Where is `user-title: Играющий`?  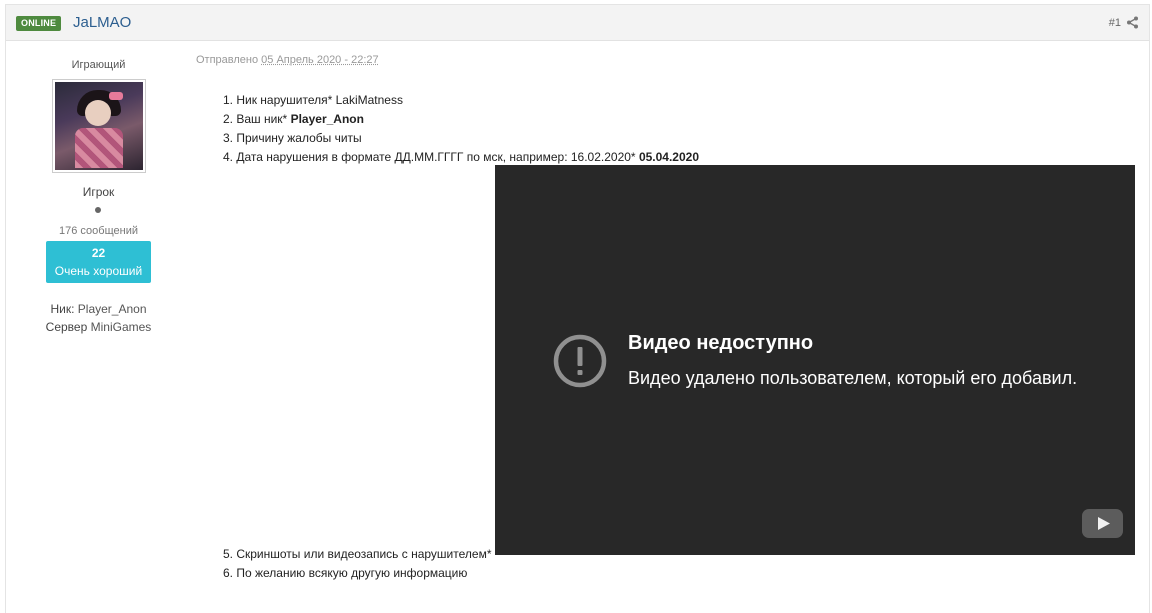
user-title: Играющий is located at coordinates (98, 65).